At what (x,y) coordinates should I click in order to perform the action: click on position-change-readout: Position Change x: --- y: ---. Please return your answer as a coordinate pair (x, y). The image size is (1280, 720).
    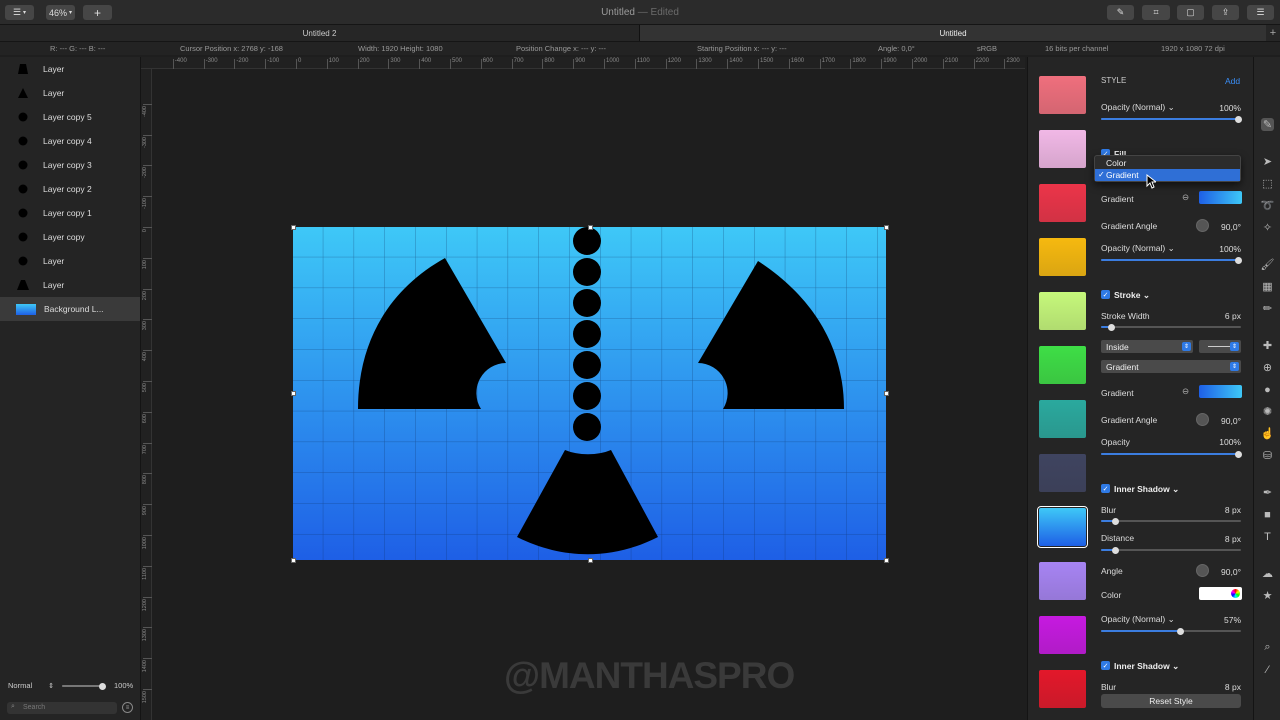
    Looking at the image, I should click on (561, 48).